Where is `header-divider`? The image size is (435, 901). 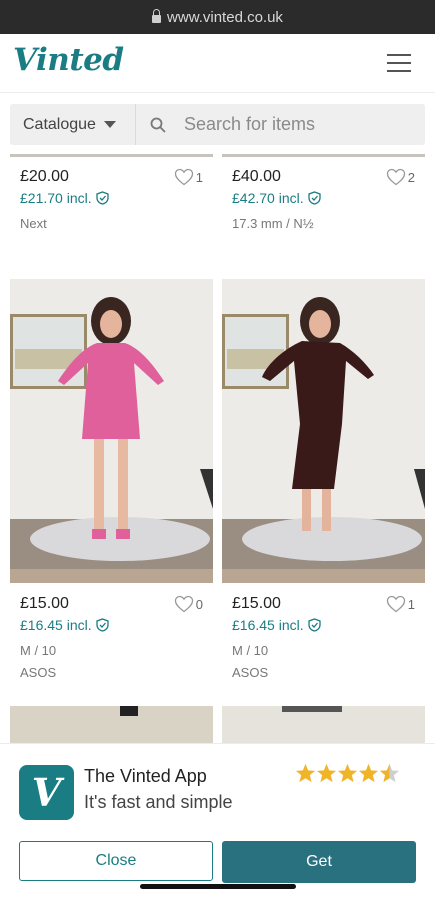
header-divider is located at coordinates (217, 92).